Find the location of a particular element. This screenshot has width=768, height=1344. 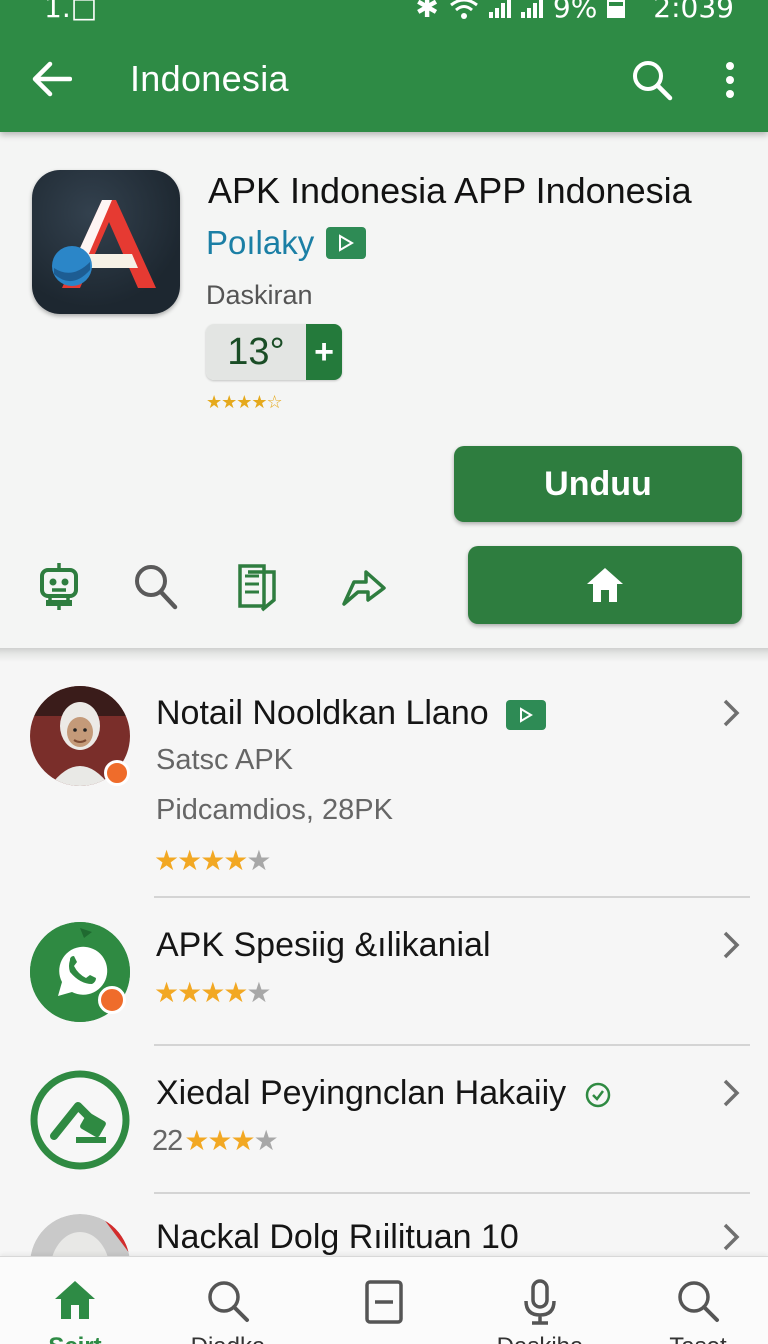

microphone-icon is located at coordinates (540, 1302).